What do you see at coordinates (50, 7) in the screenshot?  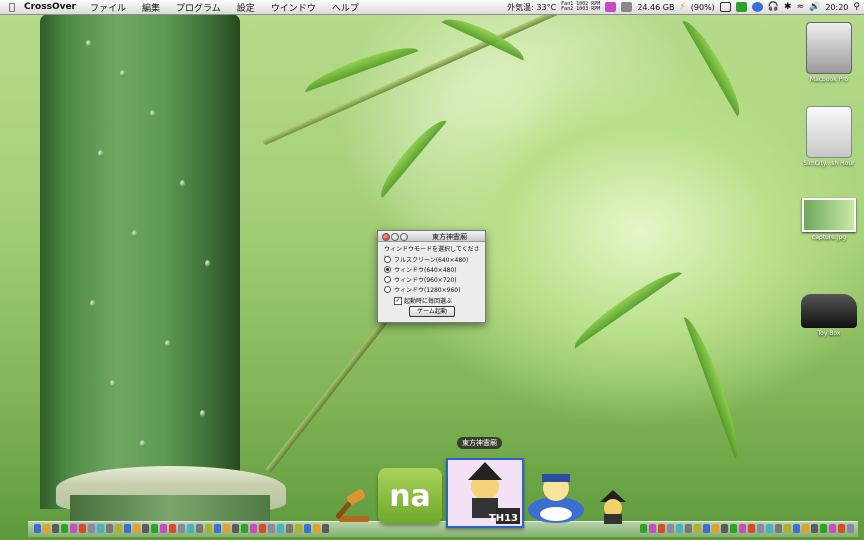 I see `app-menu: CrossOver` at bounding box center [50, 7].